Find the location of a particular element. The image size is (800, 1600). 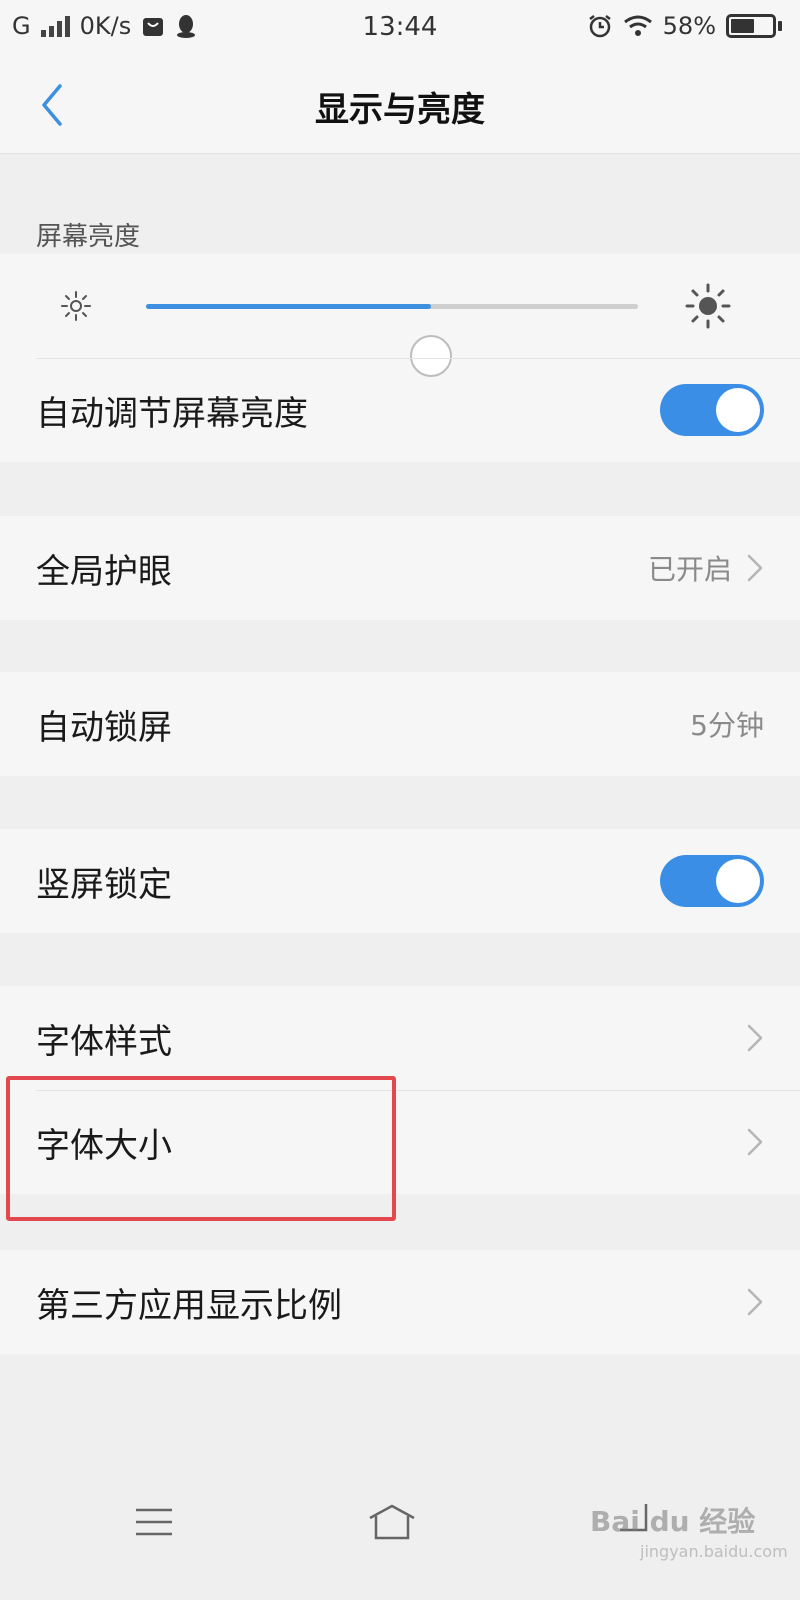

portrait-lock-row: 竖屏锁定 is located at coordinates (400, 881).